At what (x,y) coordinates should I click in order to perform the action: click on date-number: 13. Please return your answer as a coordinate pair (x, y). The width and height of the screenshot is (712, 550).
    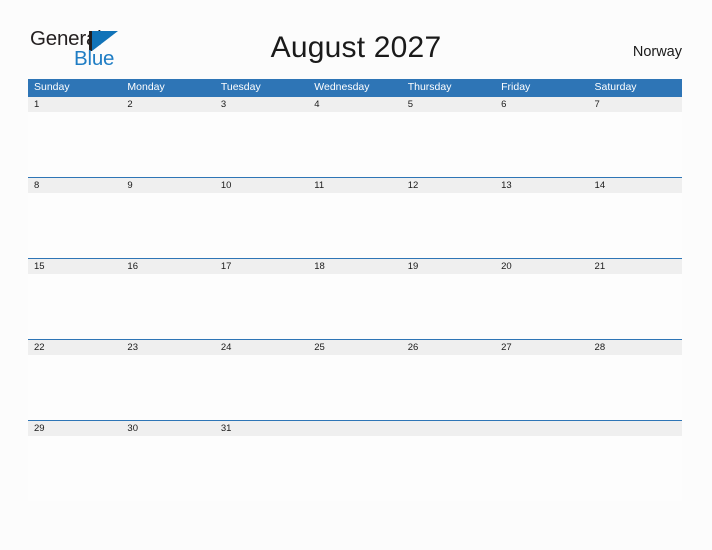
    Looking at the image, I should click on (541, 185).